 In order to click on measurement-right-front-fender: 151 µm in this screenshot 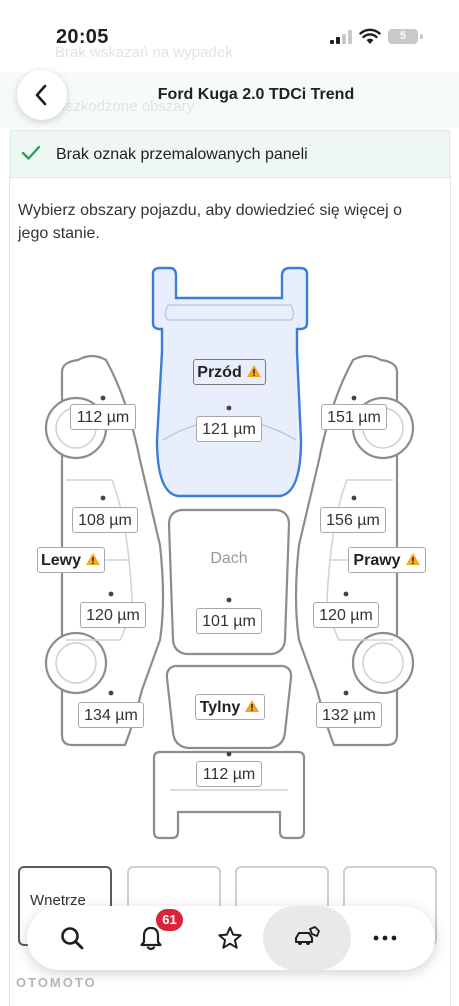, I will do `click(354, 417)`.